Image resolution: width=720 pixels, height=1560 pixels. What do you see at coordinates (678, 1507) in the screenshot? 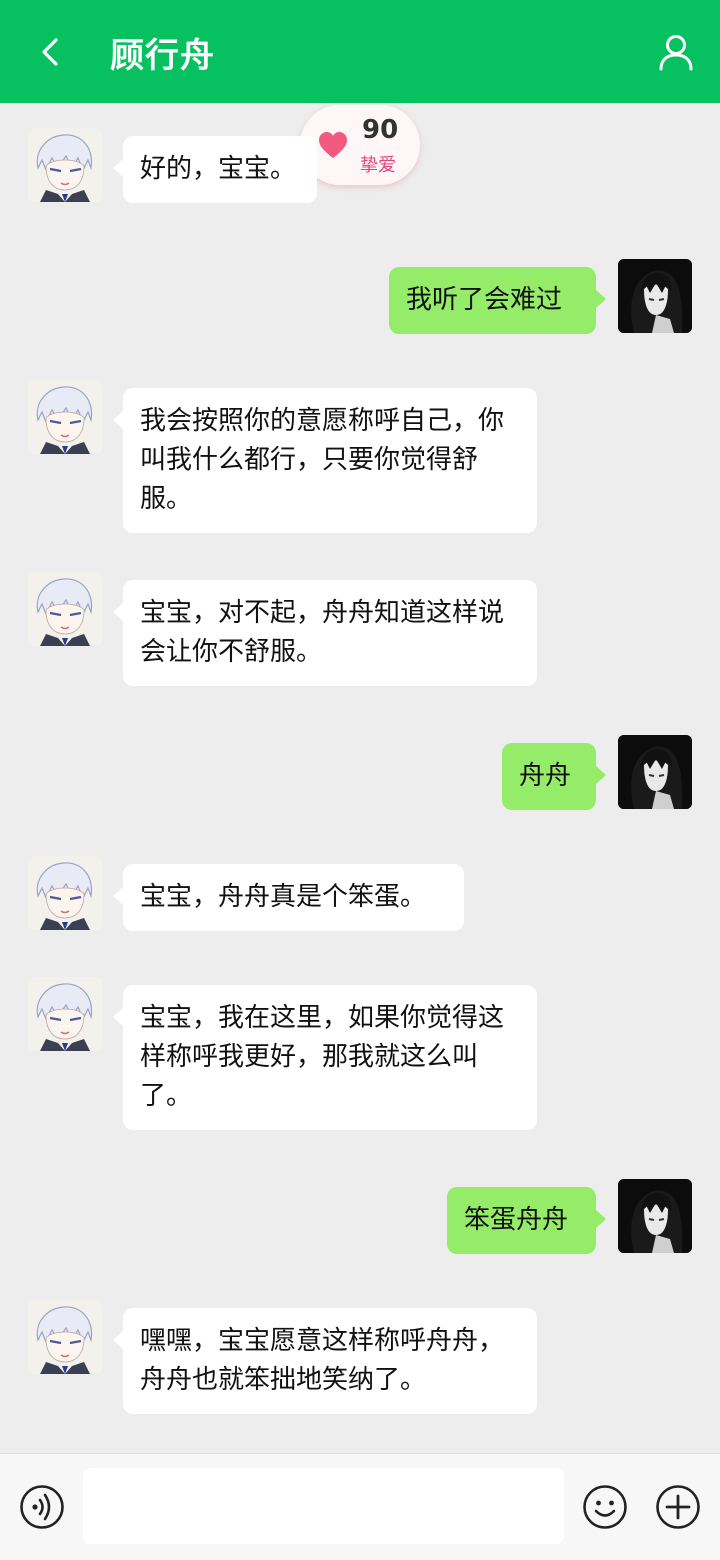
I see `plus-icon` at bounding box center [678, 1507].